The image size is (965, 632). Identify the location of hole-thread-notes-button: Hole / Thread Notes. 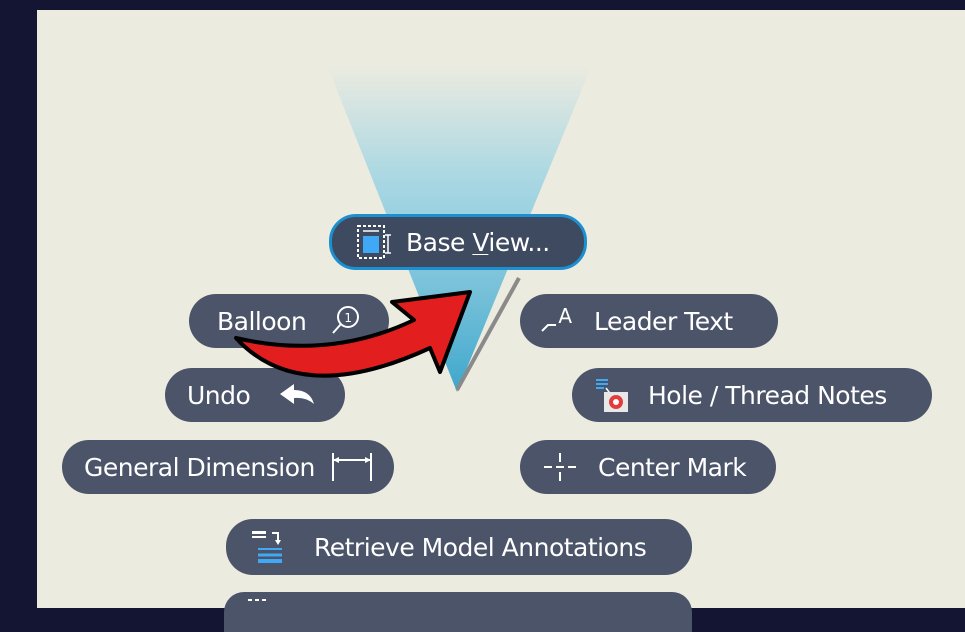
(752, 395).